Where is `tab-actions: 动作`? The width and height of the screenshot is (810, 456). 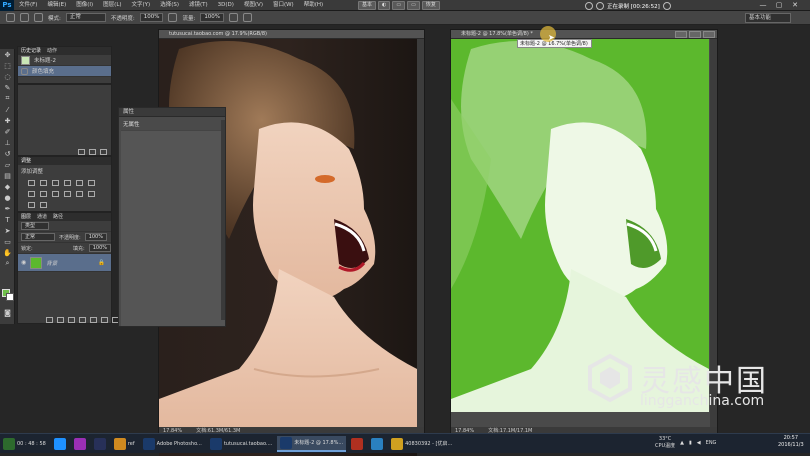
tab-actions: 动作 is located at coordinates (52, 51).